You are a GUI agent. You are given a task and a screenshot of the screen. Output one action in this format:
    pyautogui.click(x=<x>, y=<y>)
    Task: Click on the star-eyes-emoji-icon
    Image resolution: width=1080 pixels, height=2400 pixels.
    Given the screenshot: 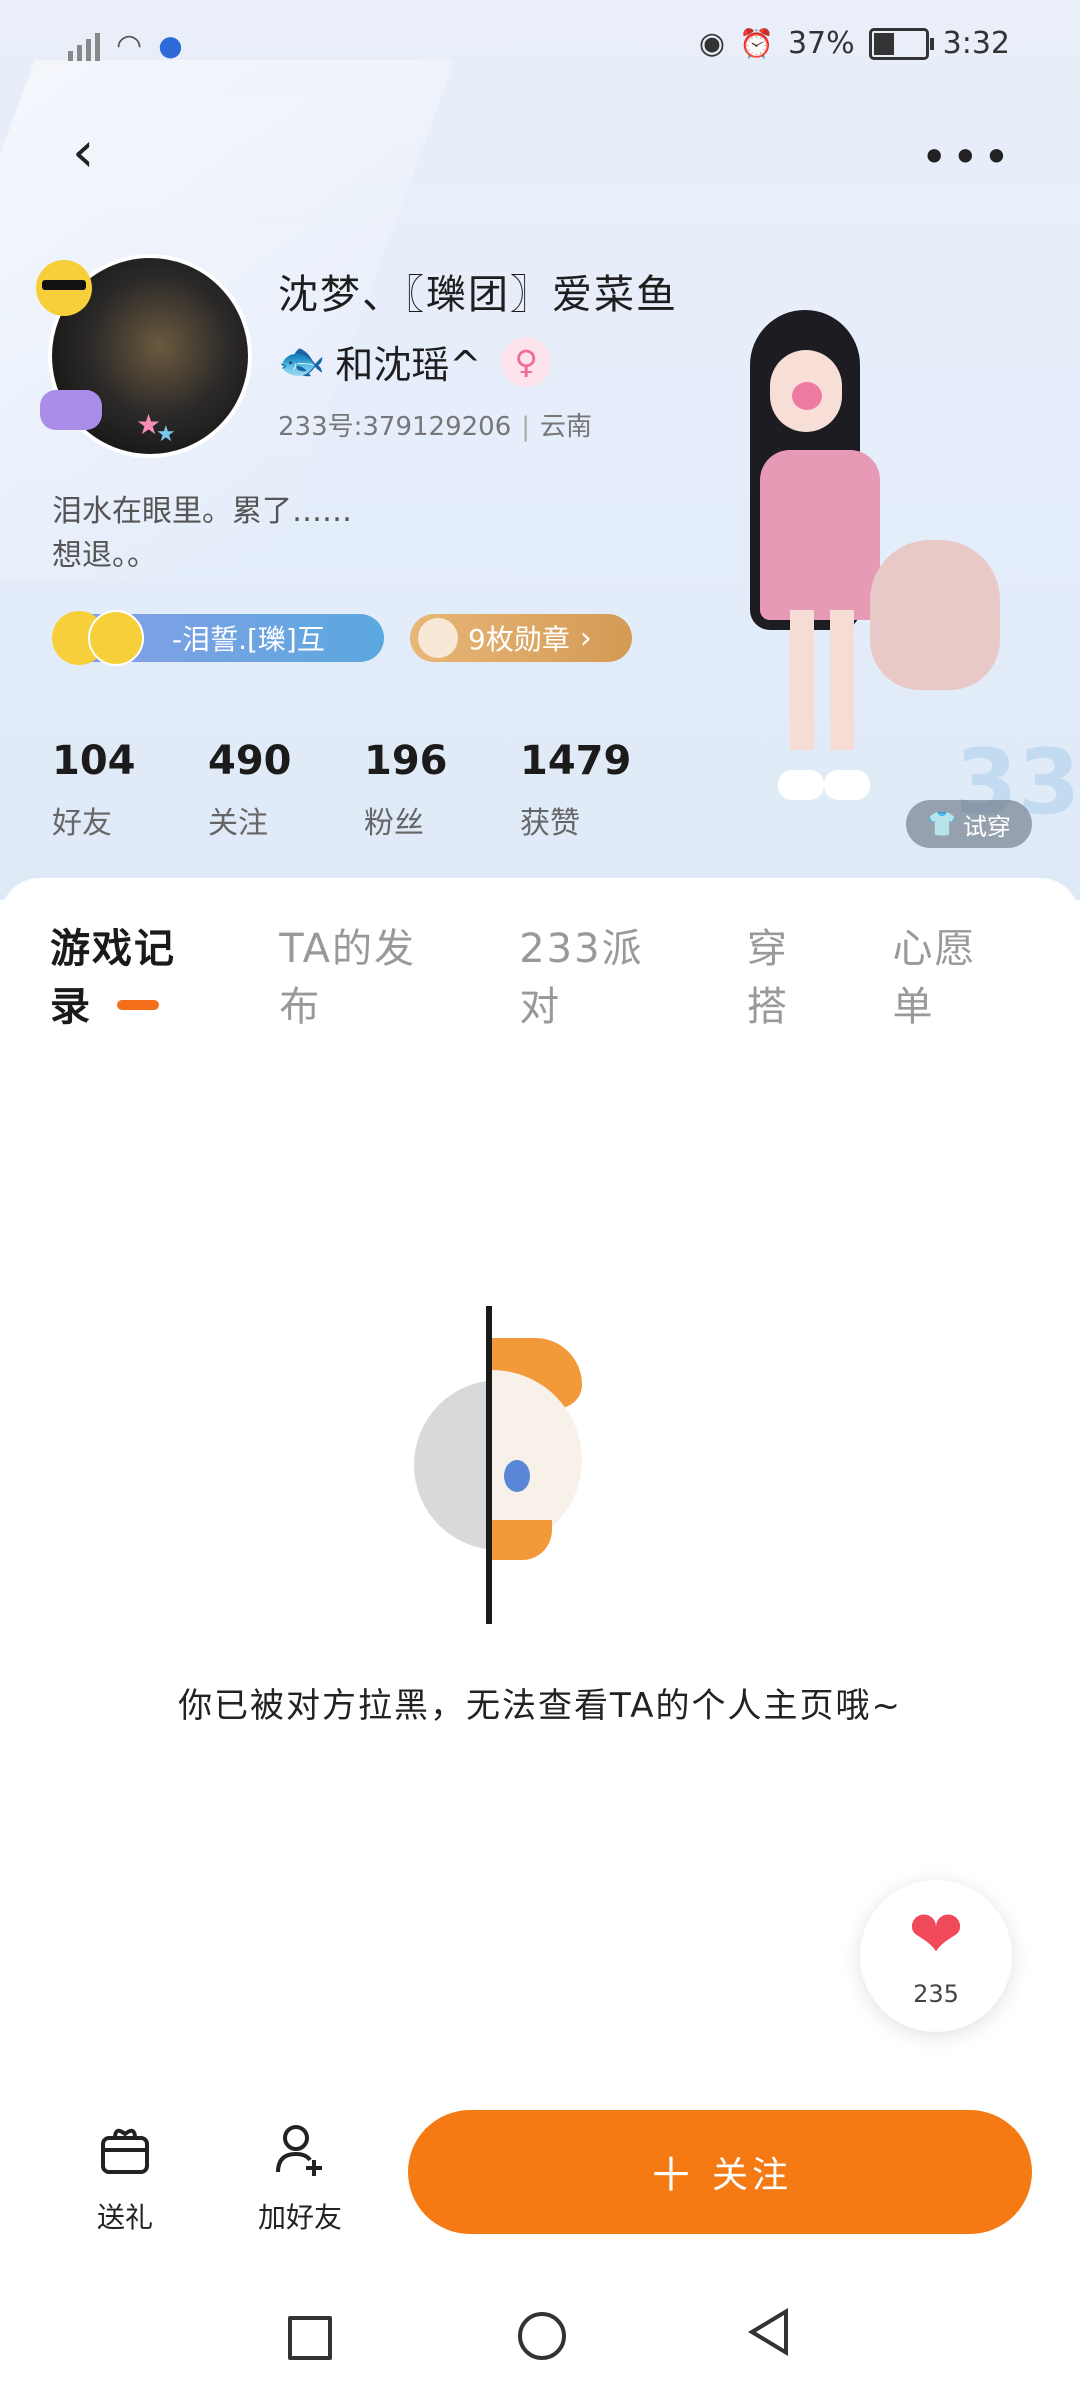 What is the action you would take?
    pyautogui.click(x=116, y=638)
    